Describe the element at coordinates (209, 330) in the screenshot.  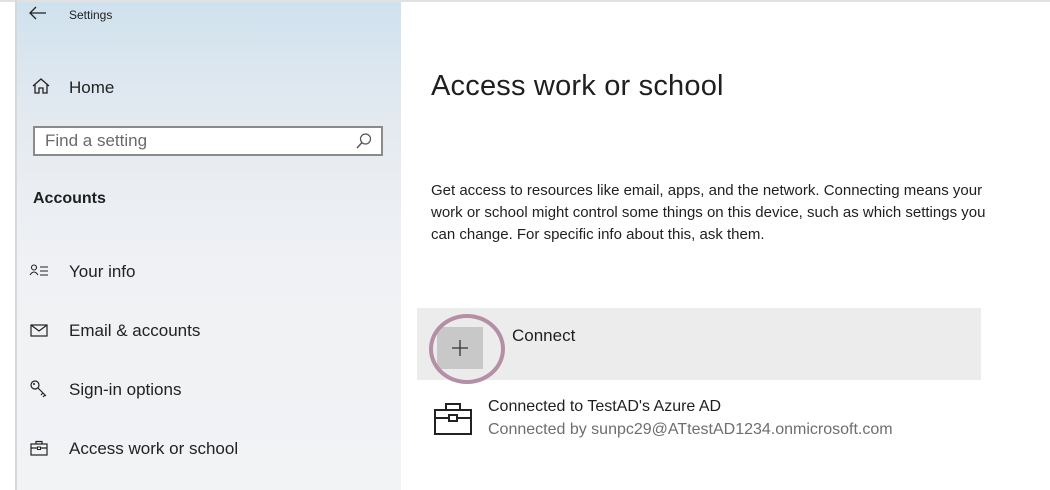
I see `sidebar-item-email-accounts: Email & accounts` at that location.